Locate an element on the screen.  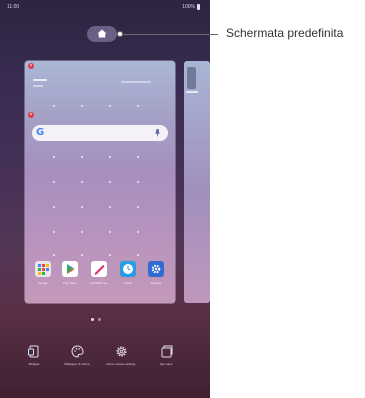
home-icon is located at coordinates (102, 33).